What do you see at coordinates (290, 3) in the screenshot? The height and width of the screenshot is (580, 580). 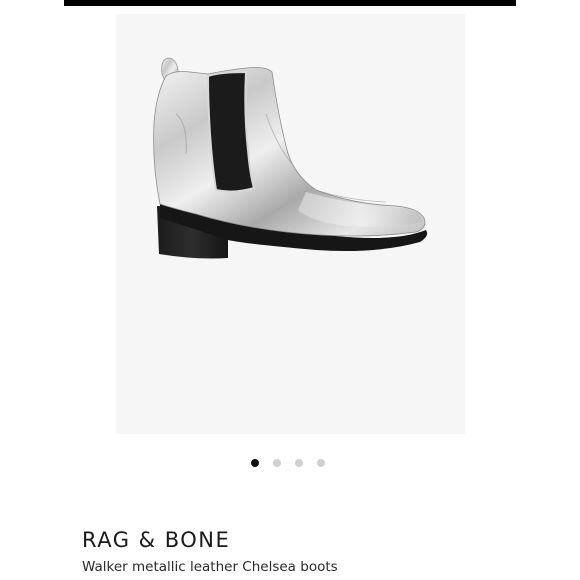 I see `top-divider-bar` at bounding box center [290, 3].